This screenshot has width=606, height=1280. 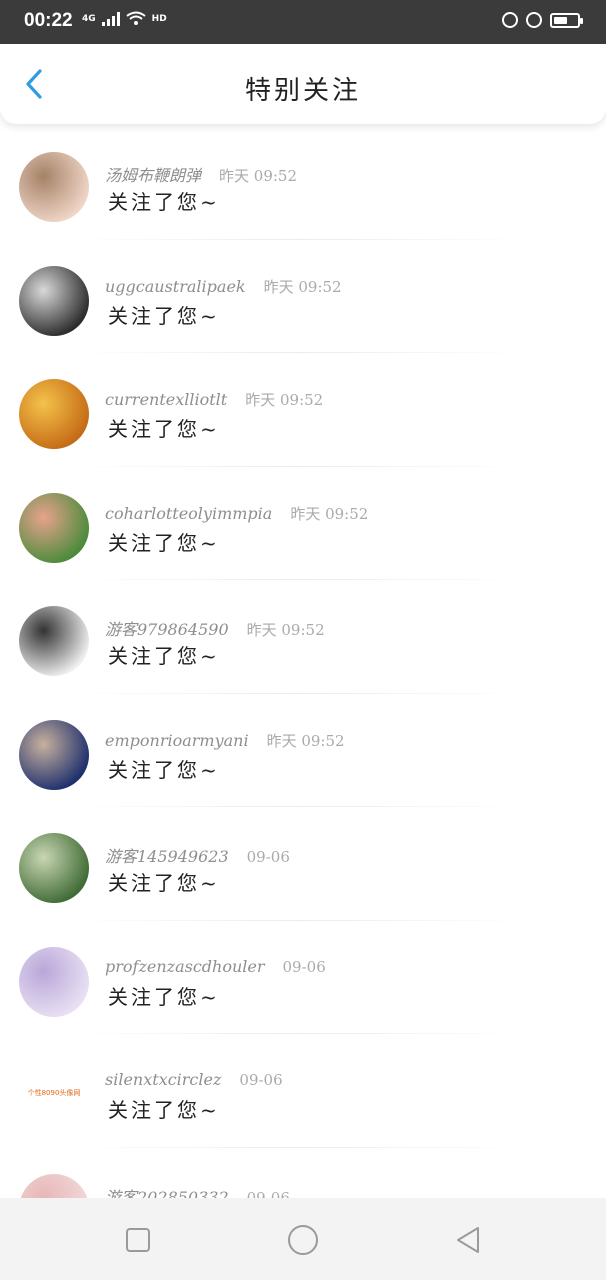 I want to click on home-button, so click(x=303, y=1240).